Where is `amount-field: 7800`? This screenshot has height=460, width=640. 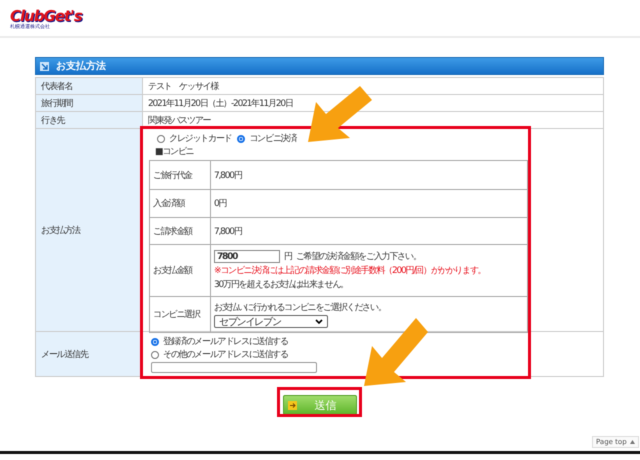
amount-field: 7800 is located at coordinates (247, 256).